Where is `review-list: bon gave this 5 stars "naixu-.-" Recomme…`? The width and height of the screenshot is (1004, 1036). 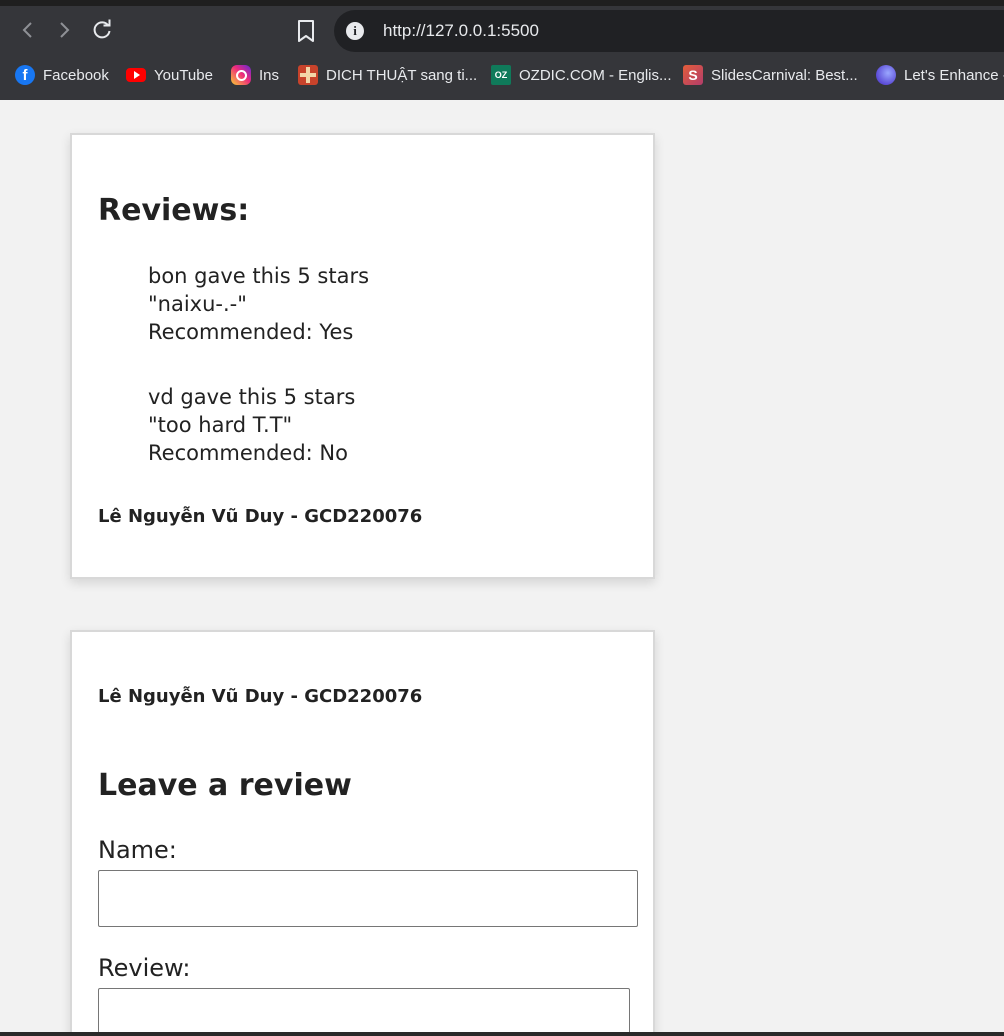 review-list: bon gave this 5 stars "naixu-.-" Recomme… is located at coordinates (258, 383).